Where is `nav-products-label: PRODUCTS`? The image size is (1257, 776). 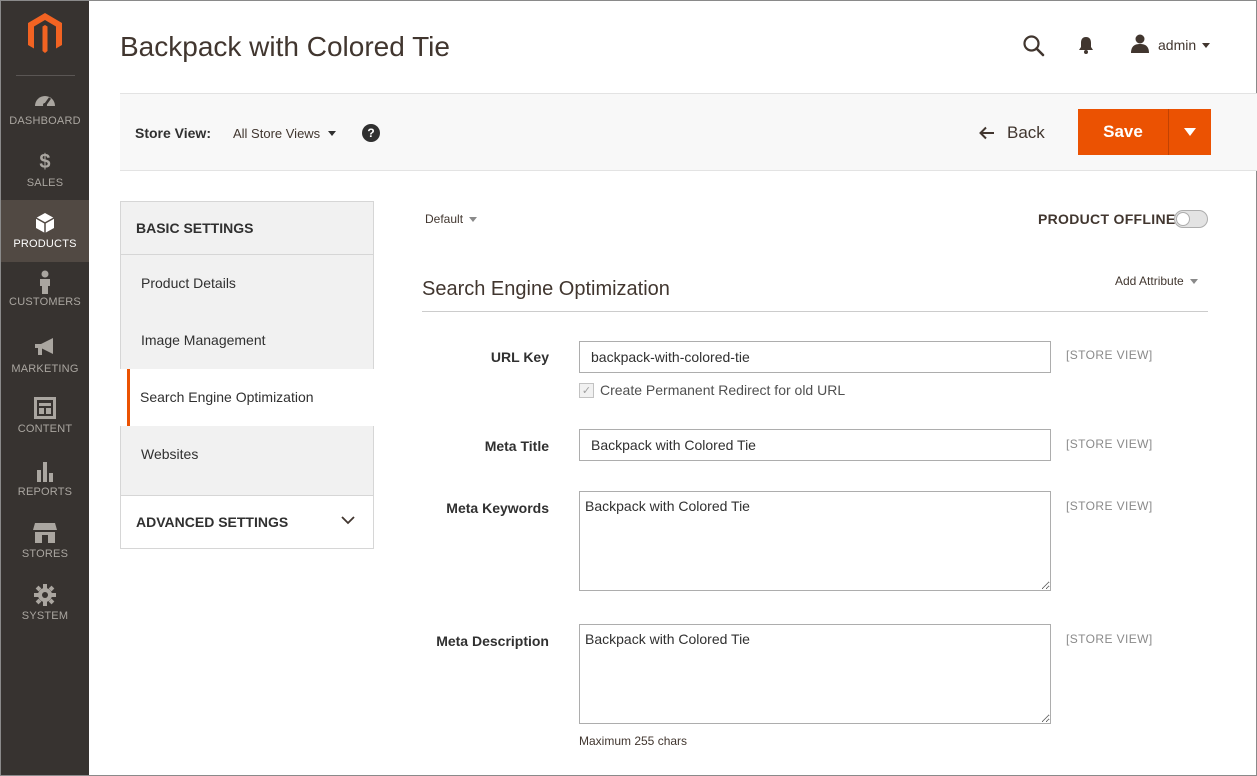 nav-products-label: PRODUCTS is located at coordinates (45, 244).